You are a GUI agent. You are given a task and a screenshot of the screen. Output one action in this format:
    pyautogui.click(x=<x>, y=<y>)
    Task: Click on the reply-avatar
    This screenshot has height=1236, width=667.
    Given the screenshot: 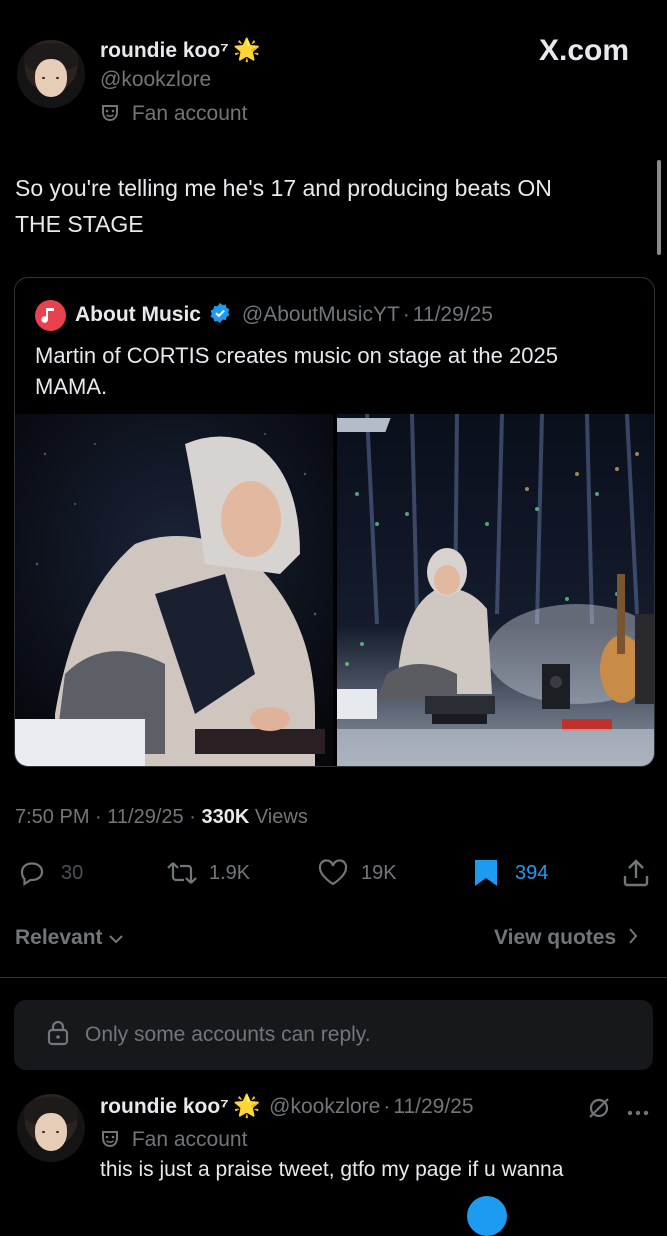 What is the action you would take?
    pyautogui.click(x=51, y=1128)
    